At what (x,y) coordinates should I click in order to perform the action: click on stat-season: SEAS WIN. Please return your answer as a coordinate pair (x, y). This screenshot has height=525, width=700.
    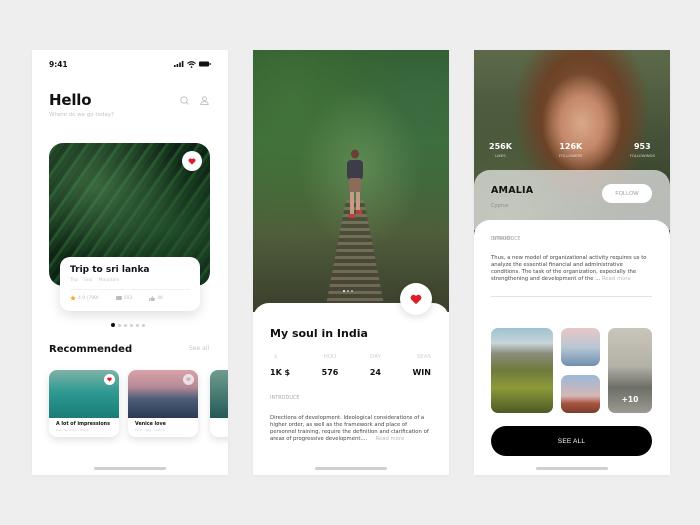
    Looking at the image, I should click on (421, 365).